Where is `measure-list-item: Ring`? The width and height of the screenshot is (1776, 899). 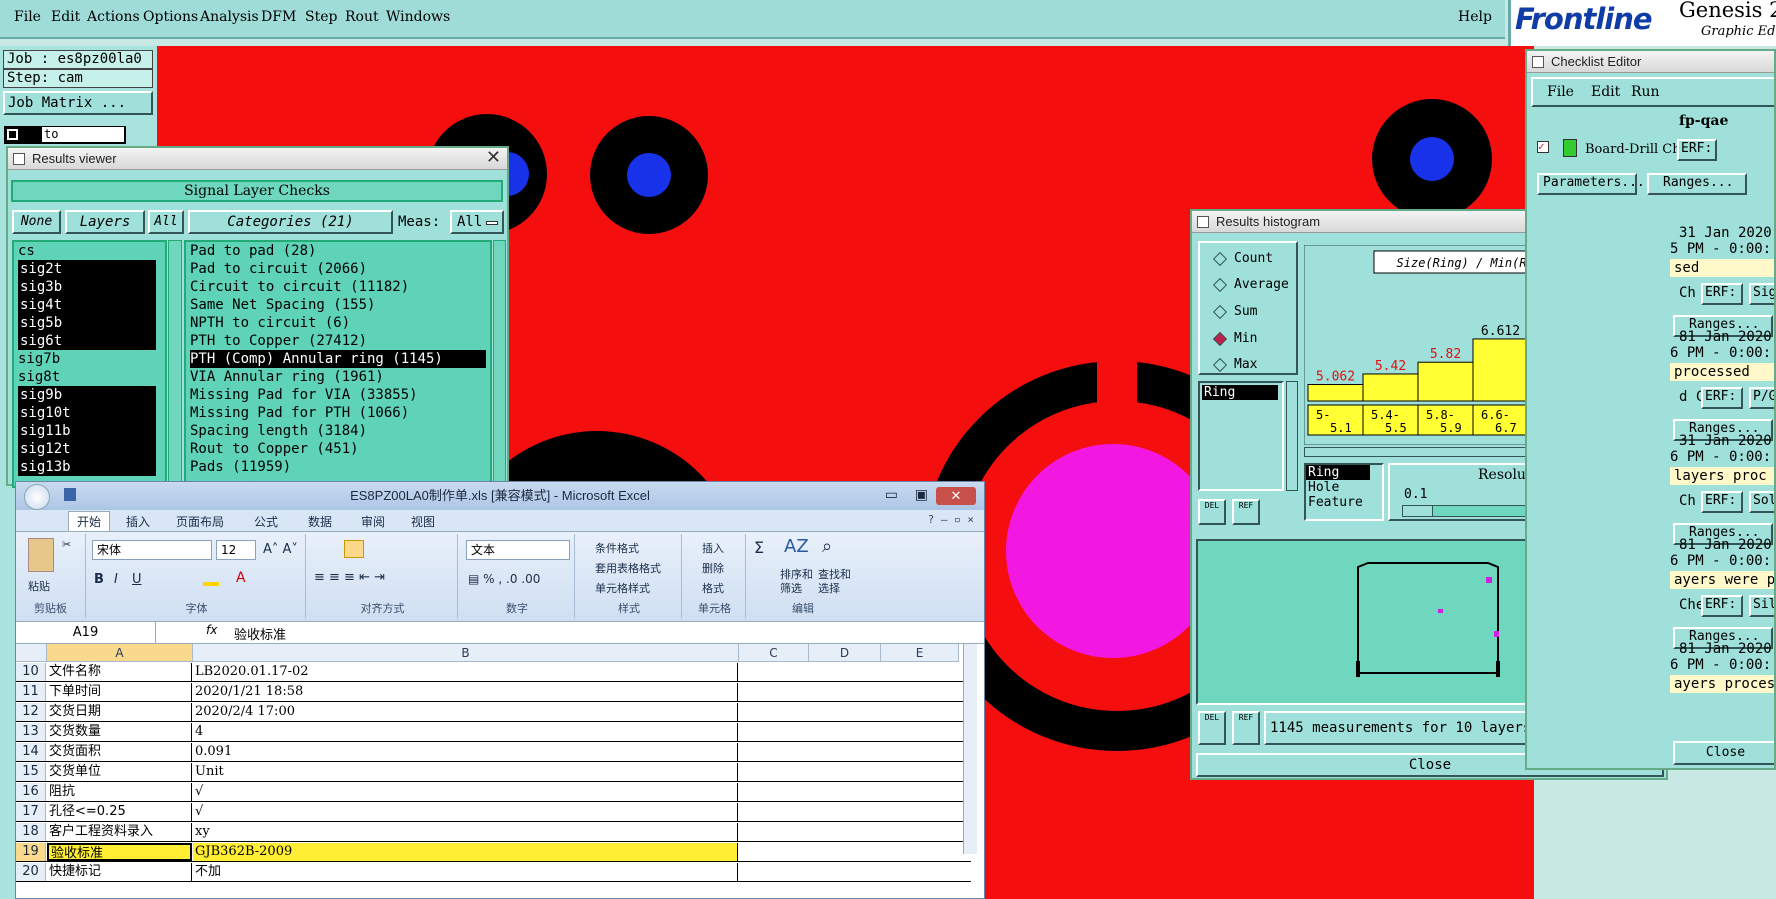
measure-list-item: Ring is located at coordinates (1240, 392).